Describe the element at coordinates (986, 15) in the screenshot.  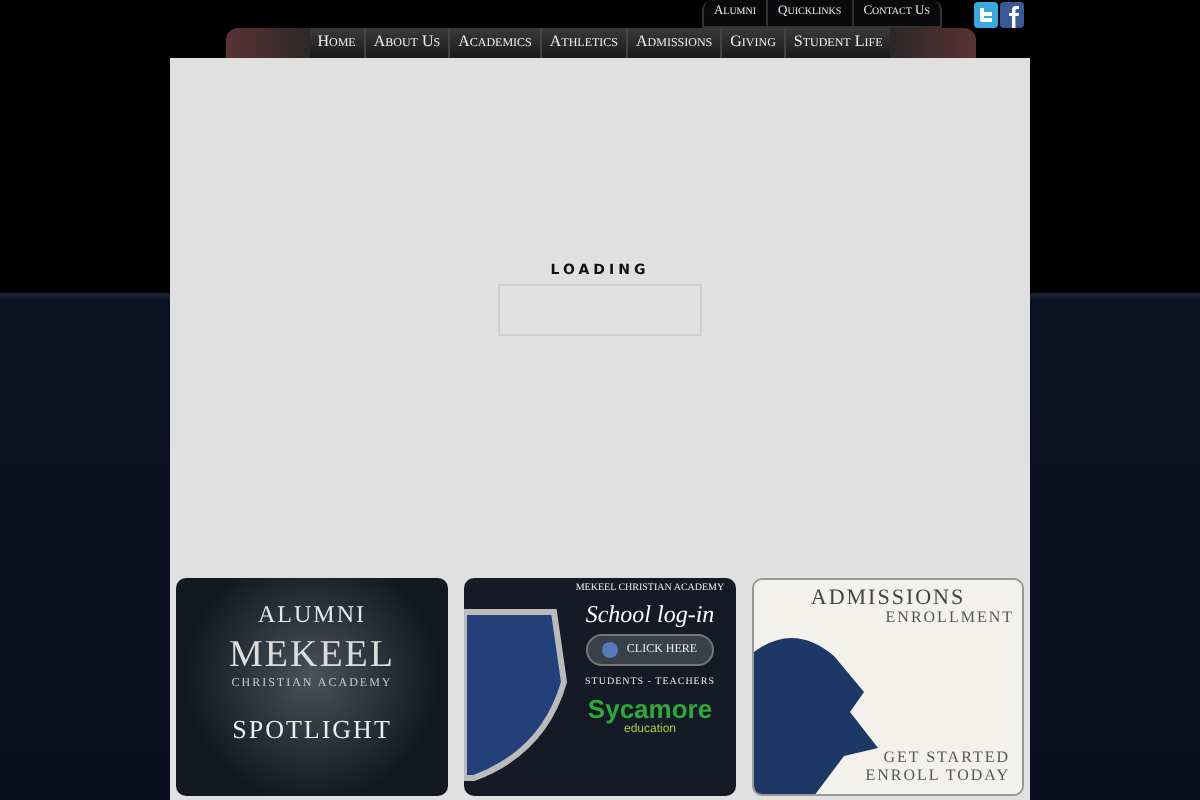
I see `bird-icon` at that location.